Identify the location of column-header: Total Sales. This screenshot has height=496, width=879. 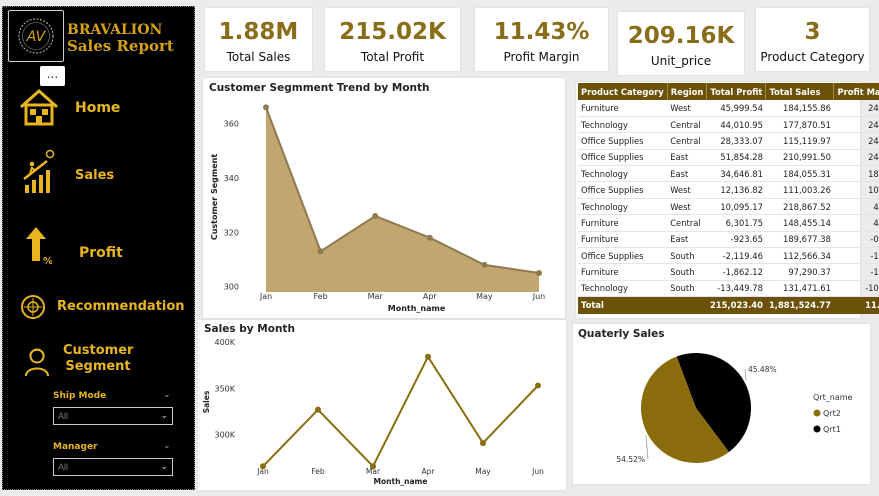
(800, 91).